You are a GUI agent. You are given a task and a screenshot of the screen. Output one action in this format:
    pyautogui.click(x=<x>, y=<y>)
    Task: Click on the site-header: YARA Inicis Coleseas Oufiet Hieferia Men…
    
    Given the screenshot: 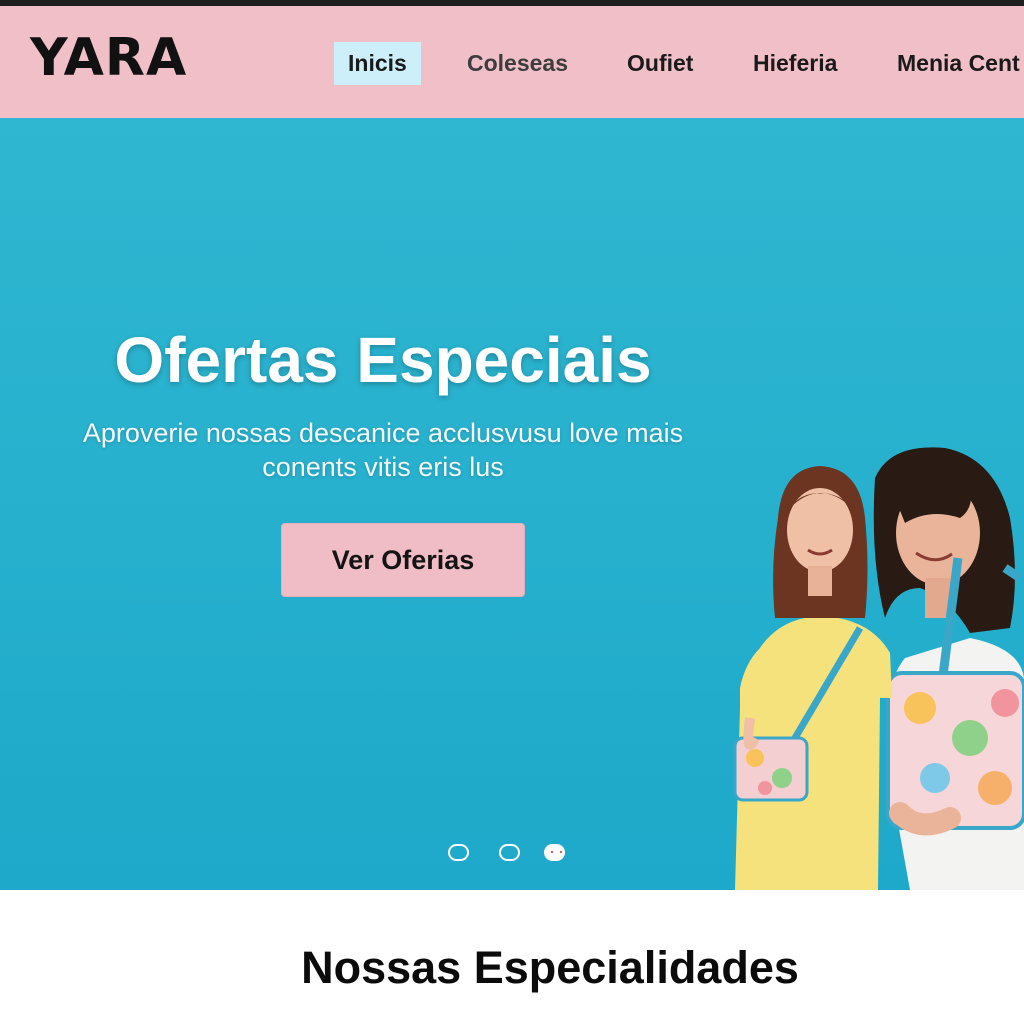 What is the action you would take?
    pyautogui.click(x=512, y=62)
    